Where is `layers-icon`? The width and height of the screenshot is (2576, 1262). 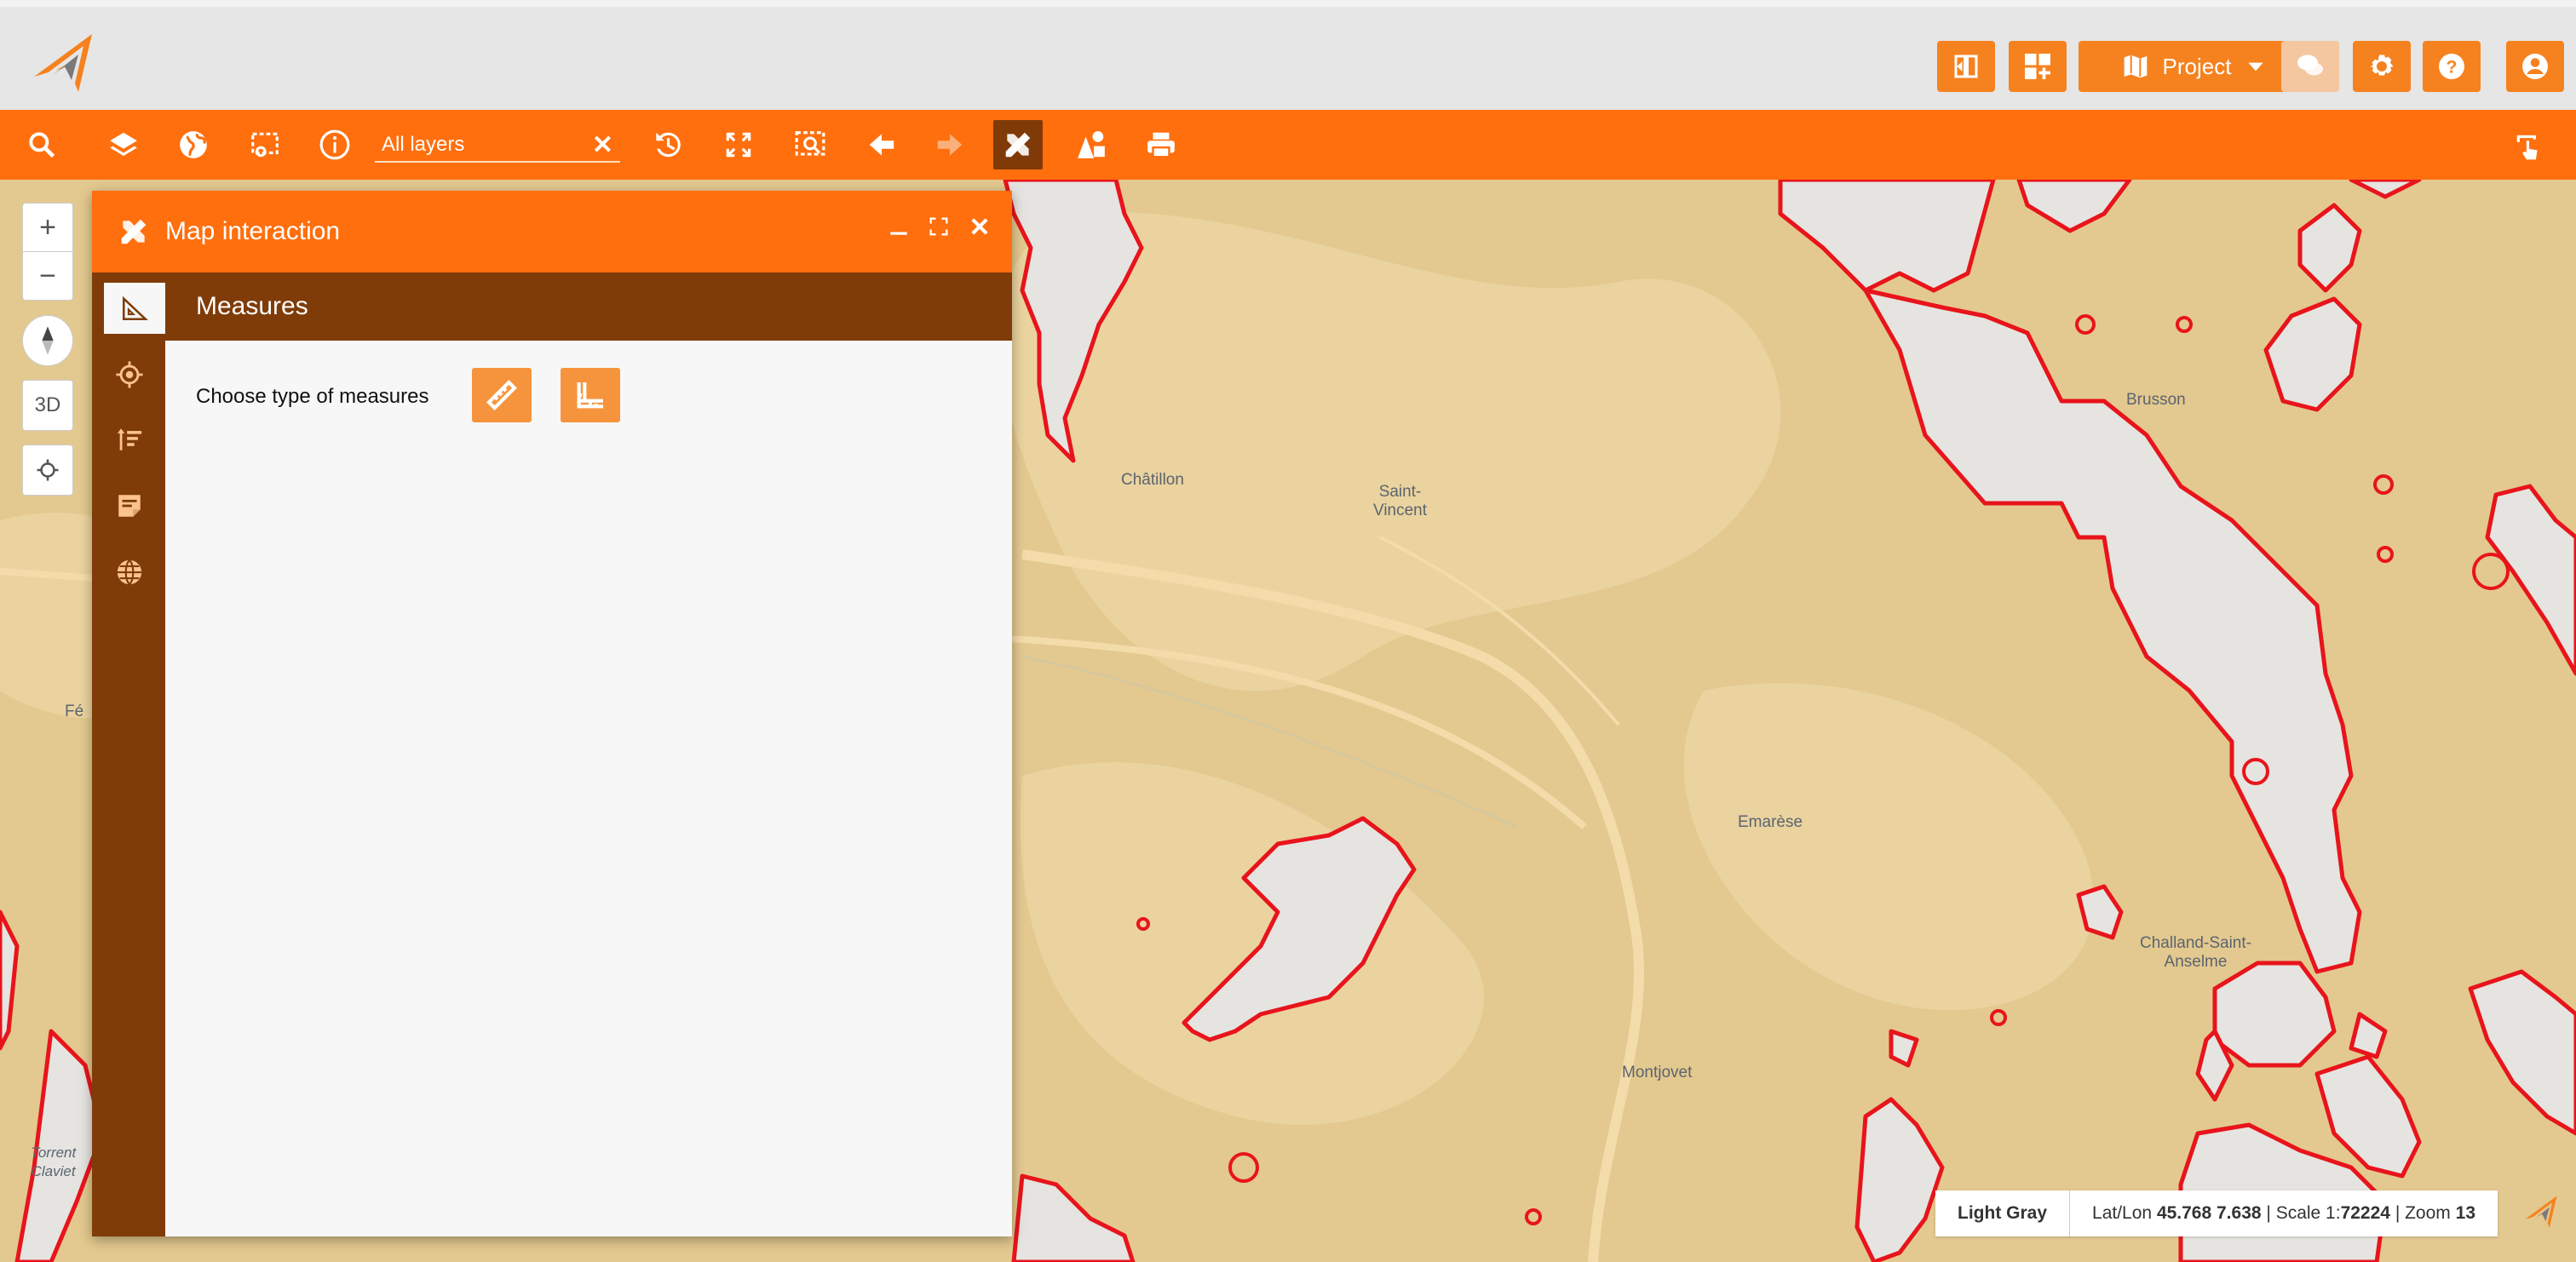 layers-icon is located at coordinates (123, 144).